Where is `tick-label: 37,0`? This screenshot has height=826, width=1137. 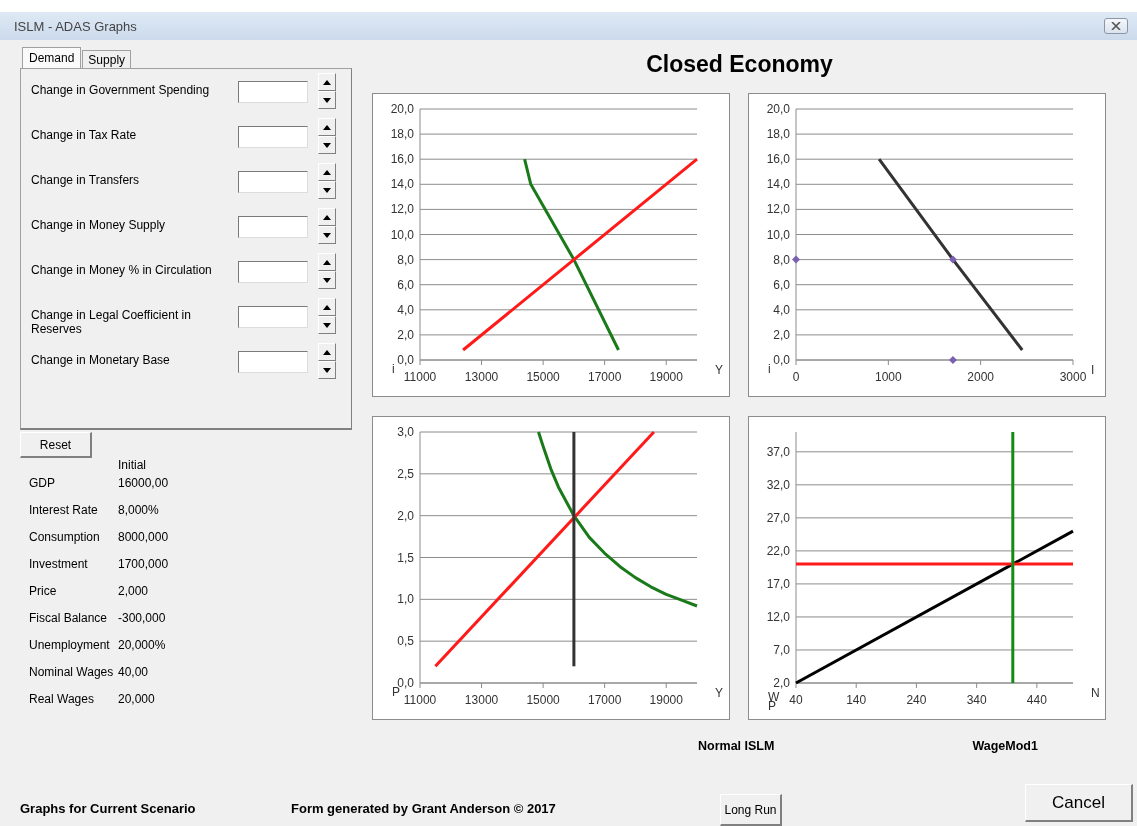 tick-label: 37,0 is located at coordinates (778, 451).